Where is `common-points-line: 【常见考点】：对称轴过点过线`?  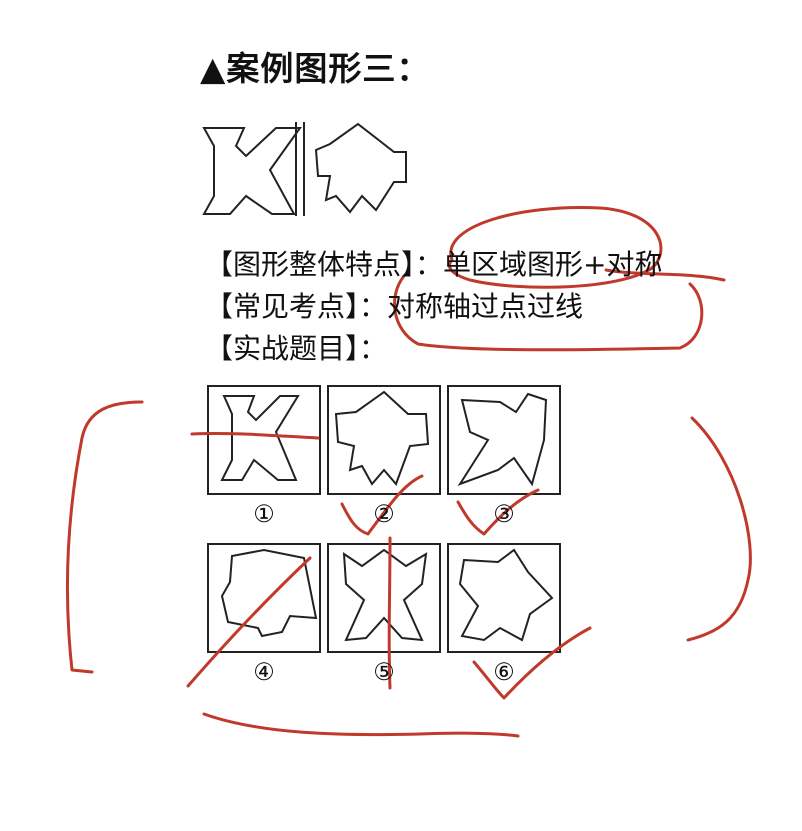 common-points-line: 【常见考点】：对称轴过点过线 is located at coordinates (394, 306).